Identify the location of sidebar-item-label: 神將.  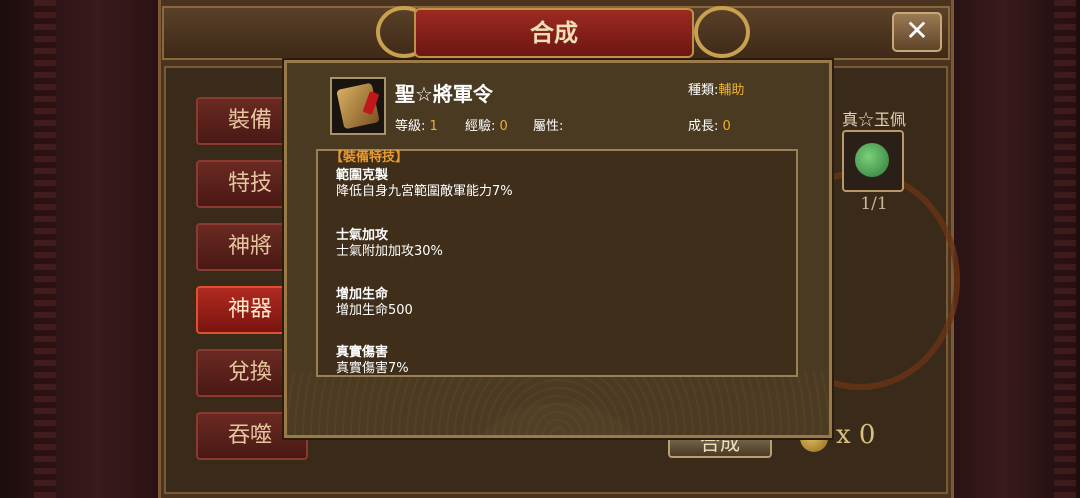
(250, 246).